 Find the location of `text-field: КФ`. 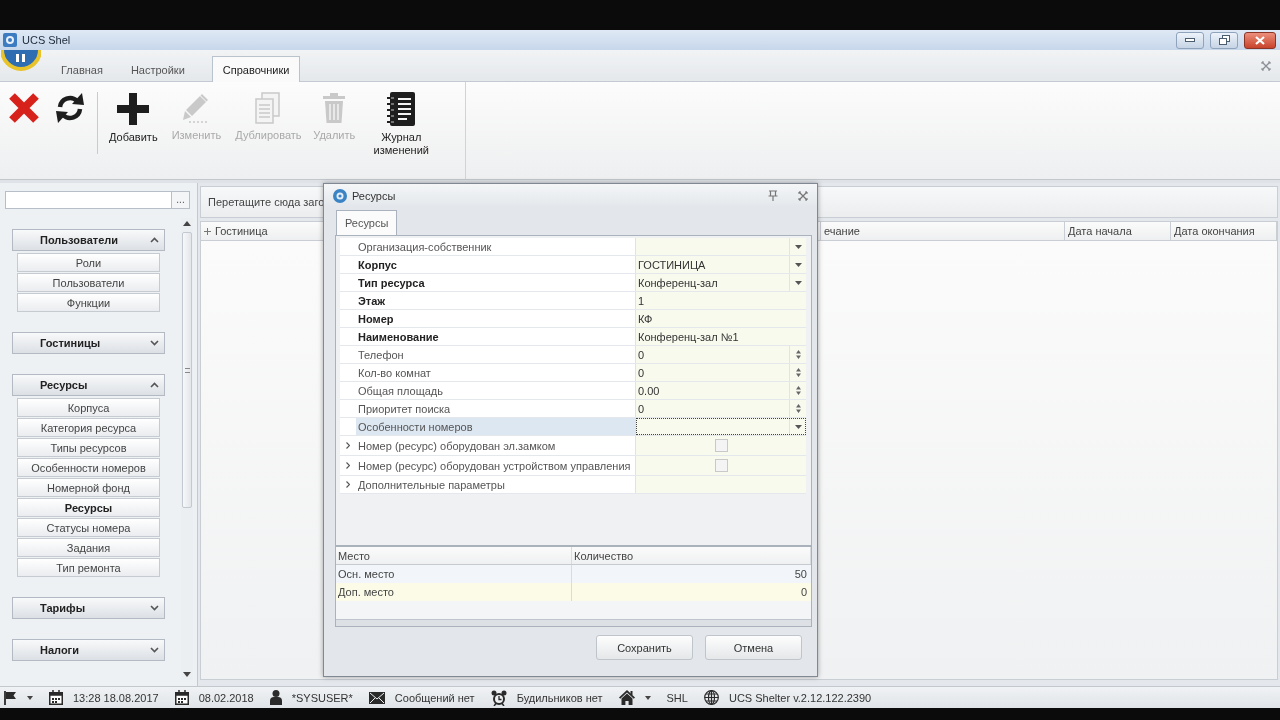

text-field: КФ is located at coordinates (721, 318).